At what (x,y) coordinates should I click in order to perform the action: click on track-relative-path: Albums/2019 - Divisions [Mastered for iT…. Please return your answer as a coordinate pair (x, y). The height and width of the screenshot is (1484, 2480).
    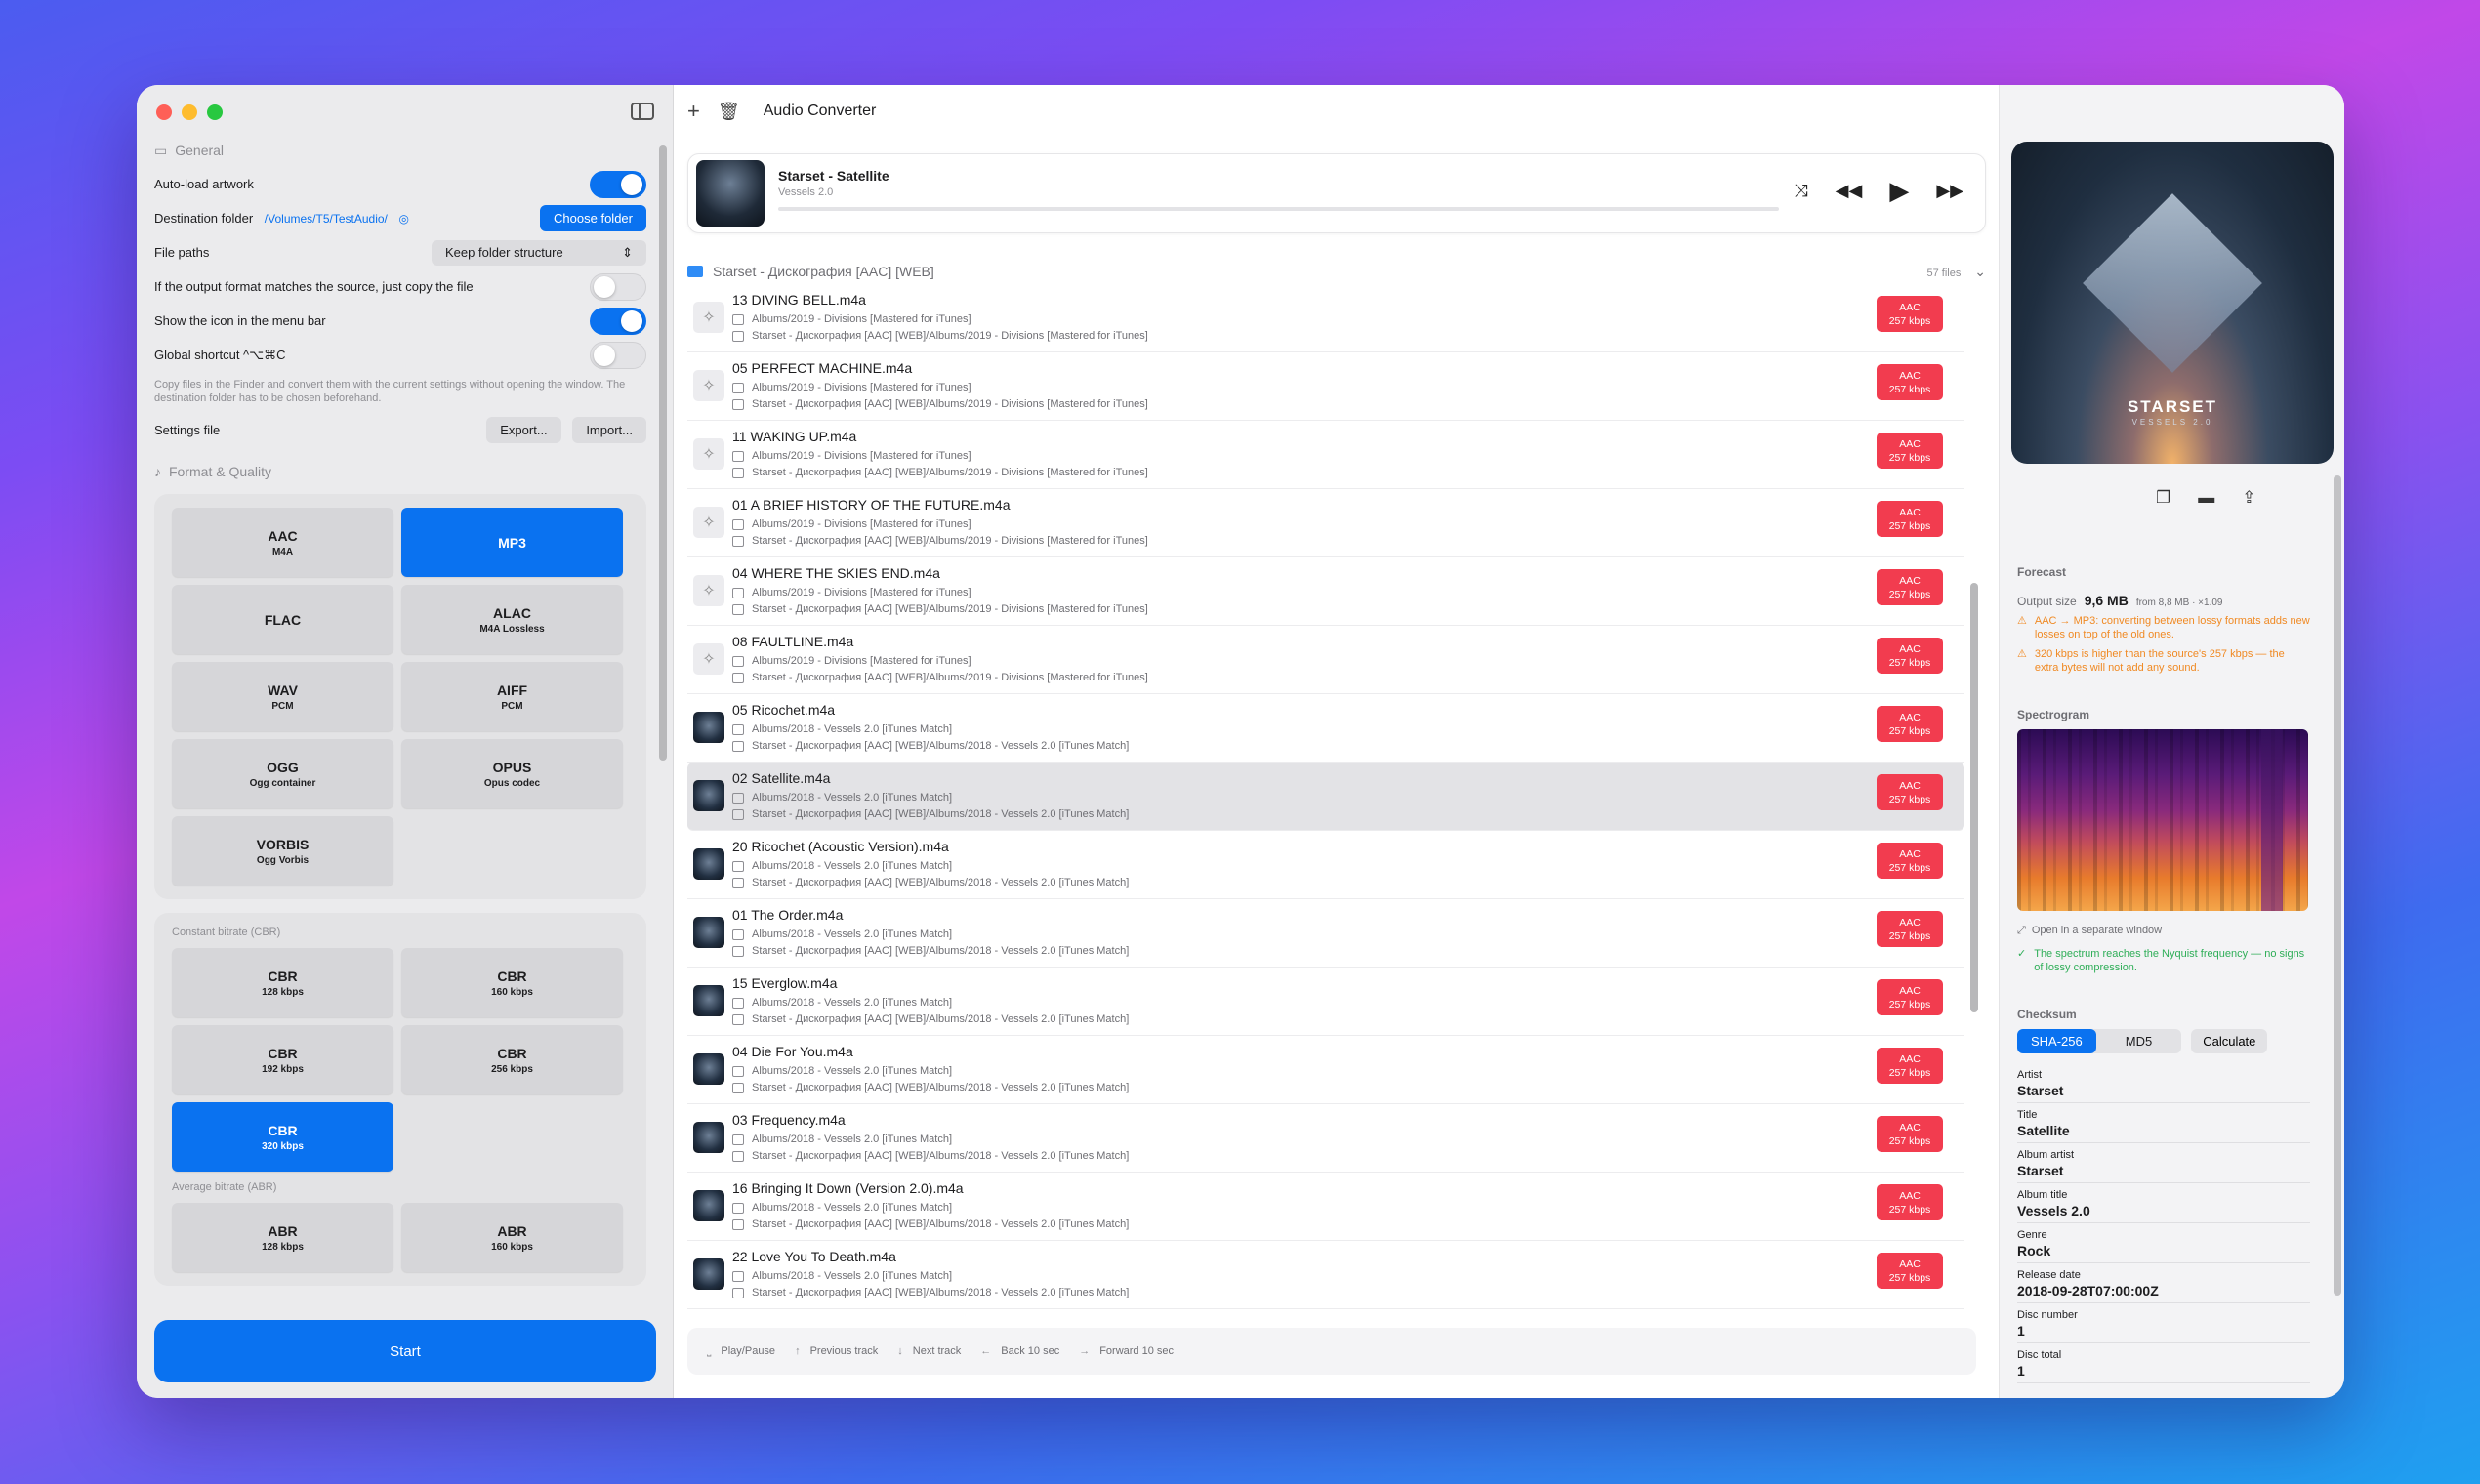
    Looking at the image, I should click on (852, 387).